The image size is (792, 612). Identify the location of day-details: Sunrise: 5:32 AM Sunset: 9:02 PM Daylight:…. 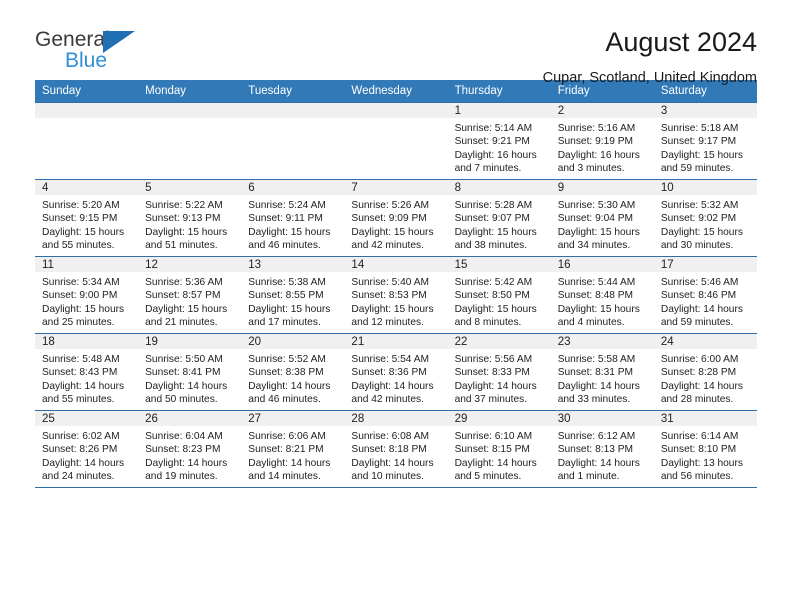
(705, 224).